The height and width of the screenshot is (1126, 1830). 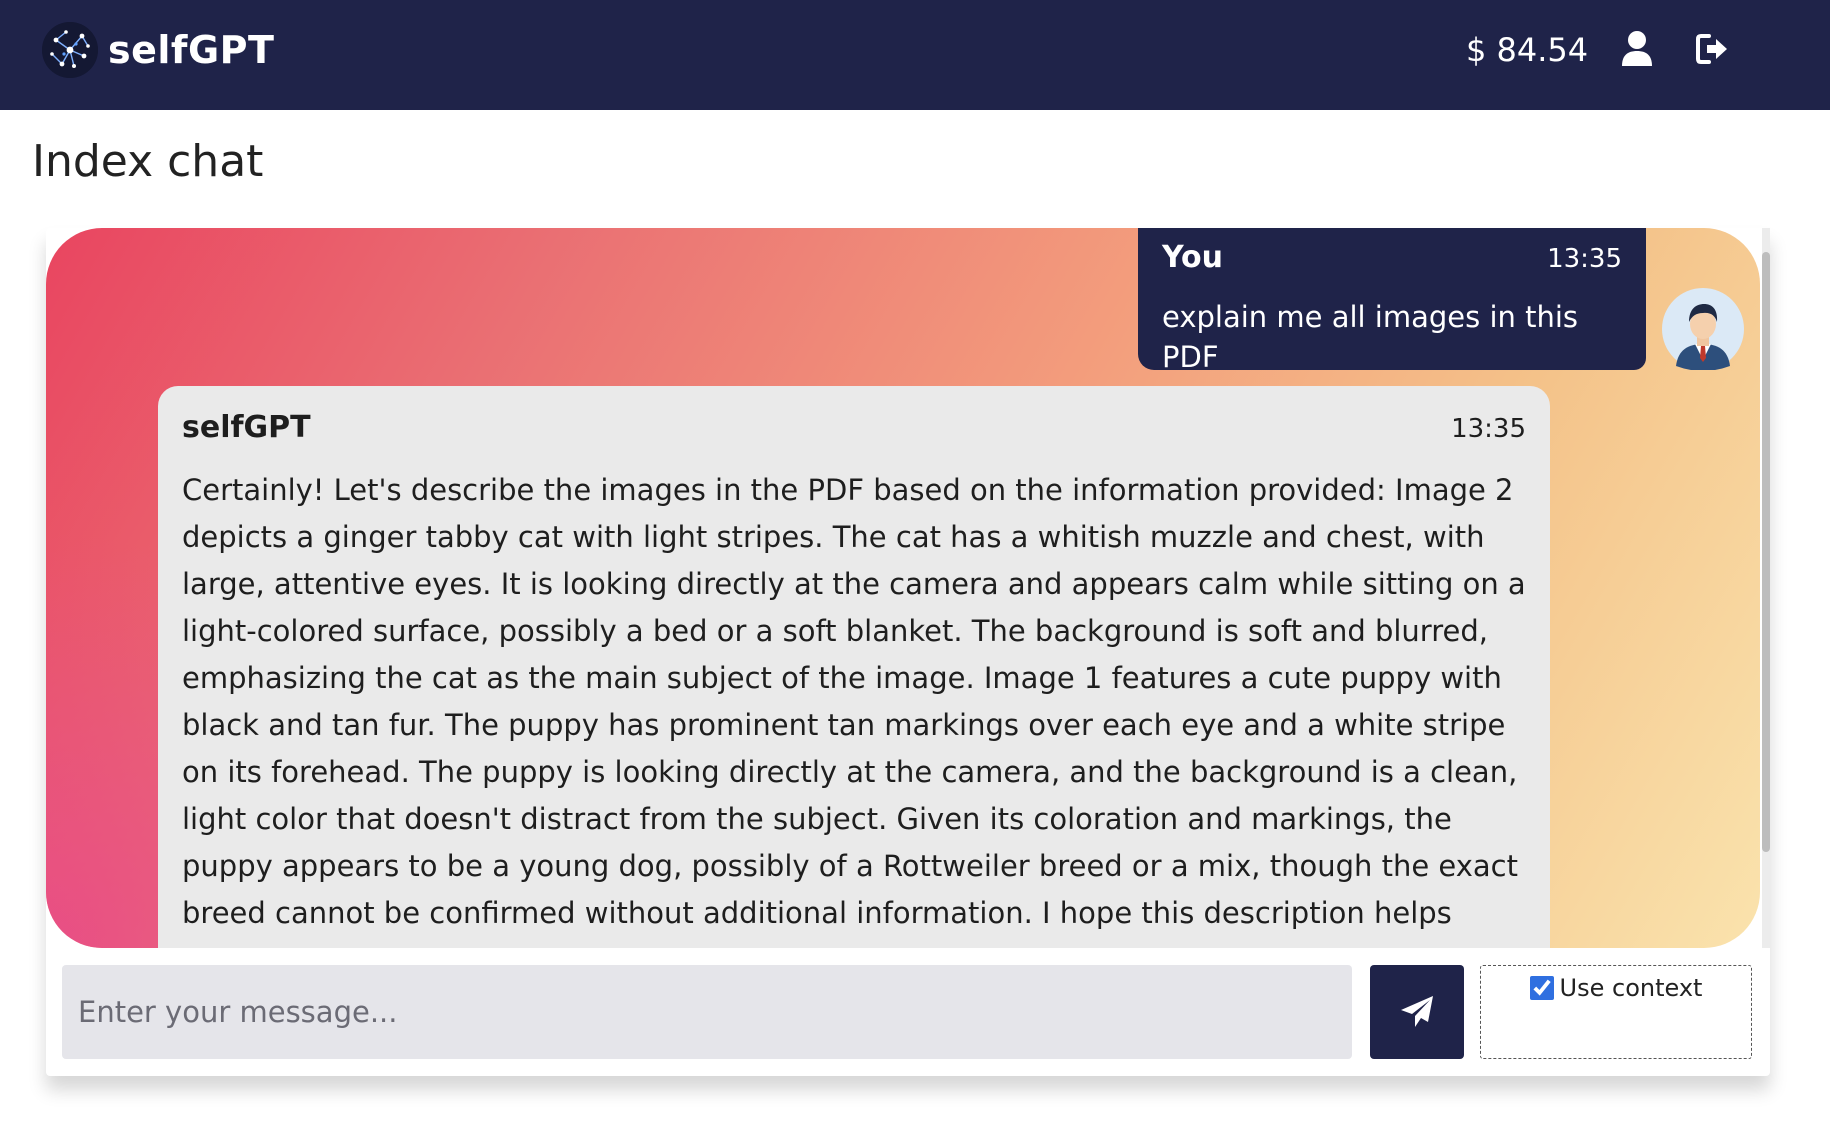 I want to click on scrollbar-thumb, so click(x=1766, y=552).